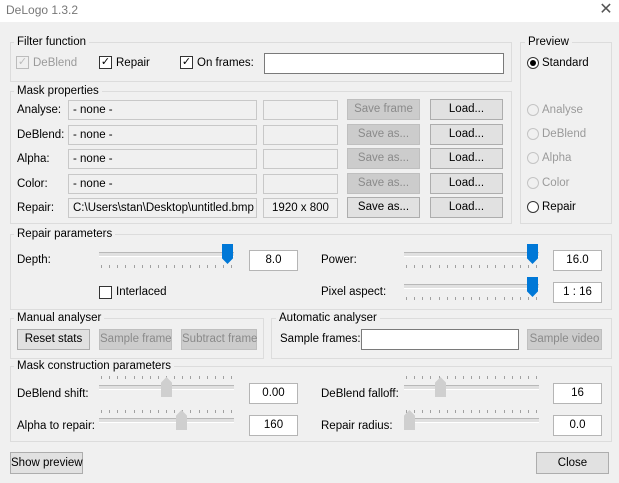 The height and width of the screenshot is (483, 619). I want to click on power-value: 16.0, so click(577, 260).